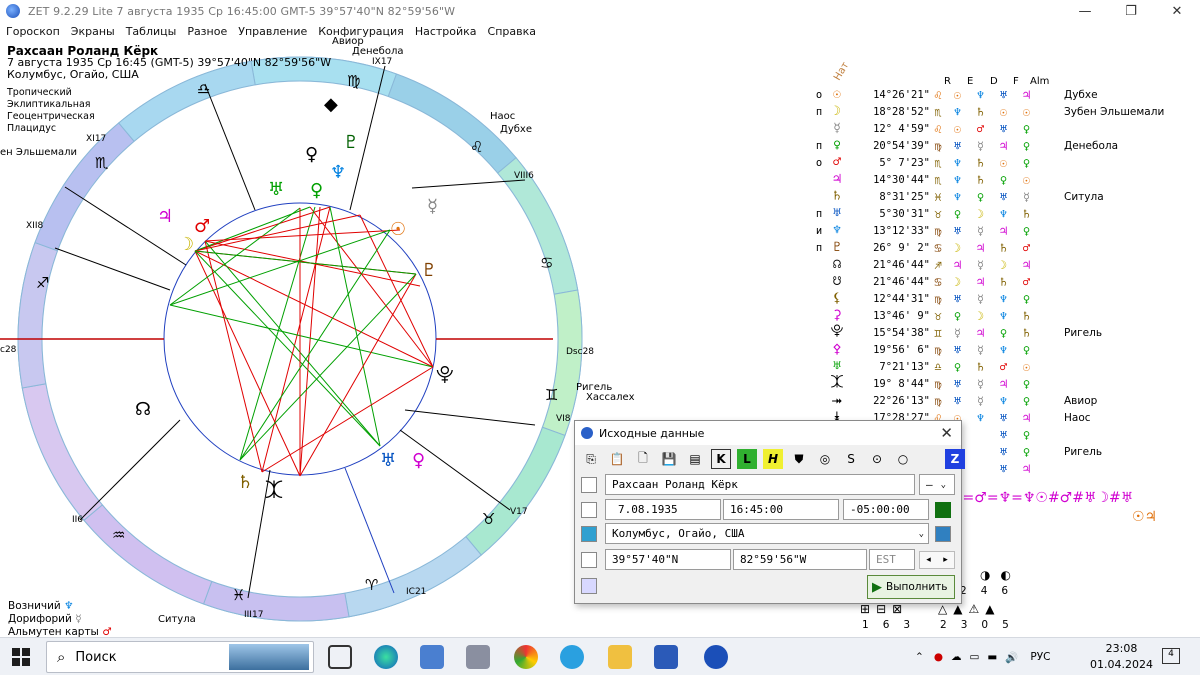 The height and width of the screenshot is (676, 1200). Describe the element at coordinates (892, 559) in the screenshot. I see `zone-field: EST` at that location.